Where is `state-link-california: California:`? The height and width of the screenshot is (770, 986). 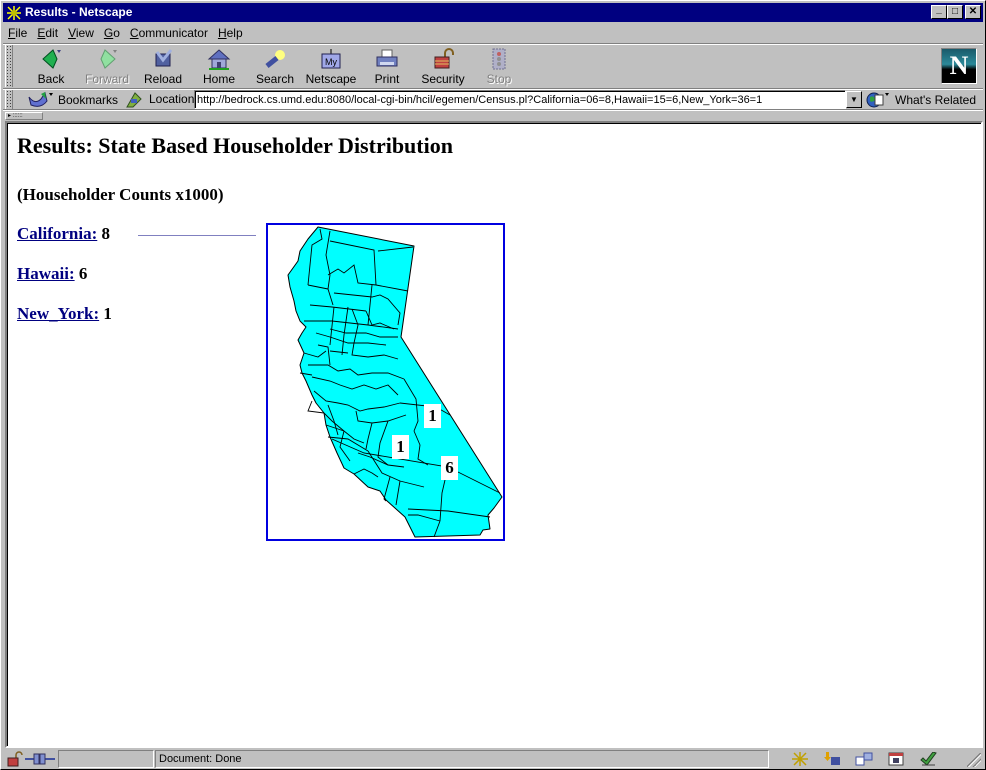
state-link-california: California: is located at coordinates (57, 233).